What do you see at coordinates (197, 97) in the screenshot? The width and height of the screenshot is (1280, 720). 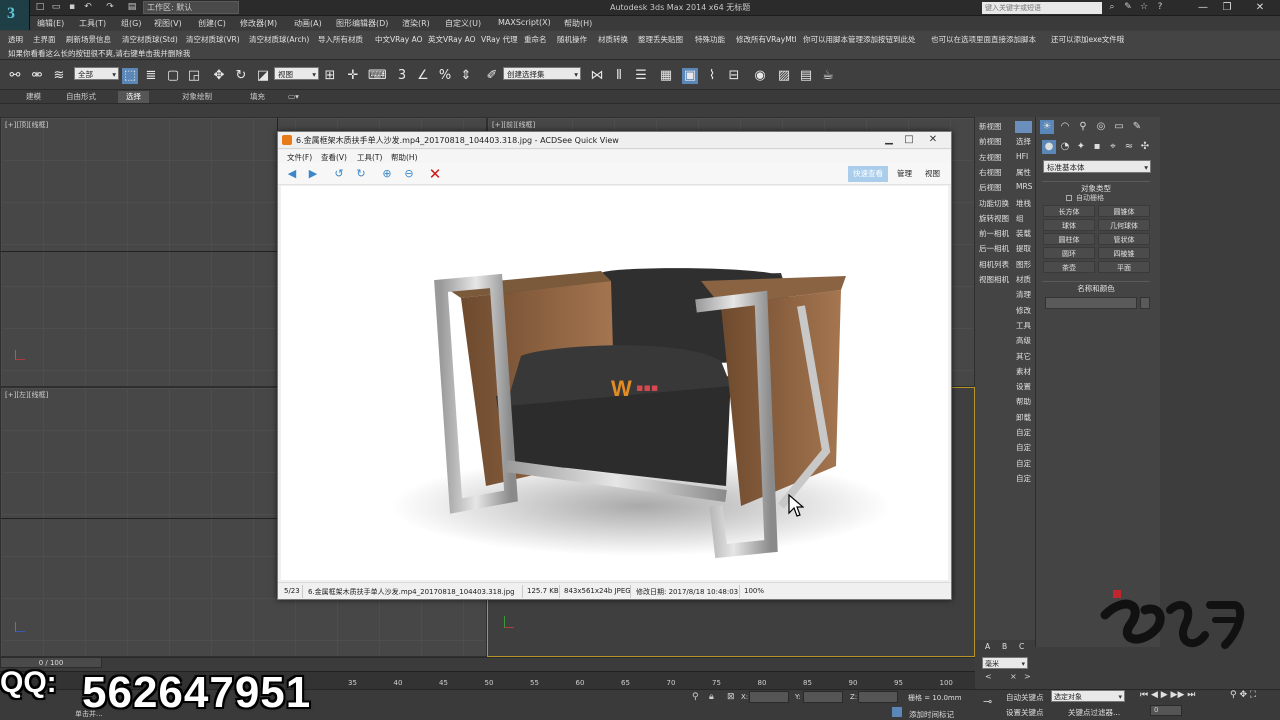 I see `tab-object-paint: 对象绘制` at bounding box center [197, 97].